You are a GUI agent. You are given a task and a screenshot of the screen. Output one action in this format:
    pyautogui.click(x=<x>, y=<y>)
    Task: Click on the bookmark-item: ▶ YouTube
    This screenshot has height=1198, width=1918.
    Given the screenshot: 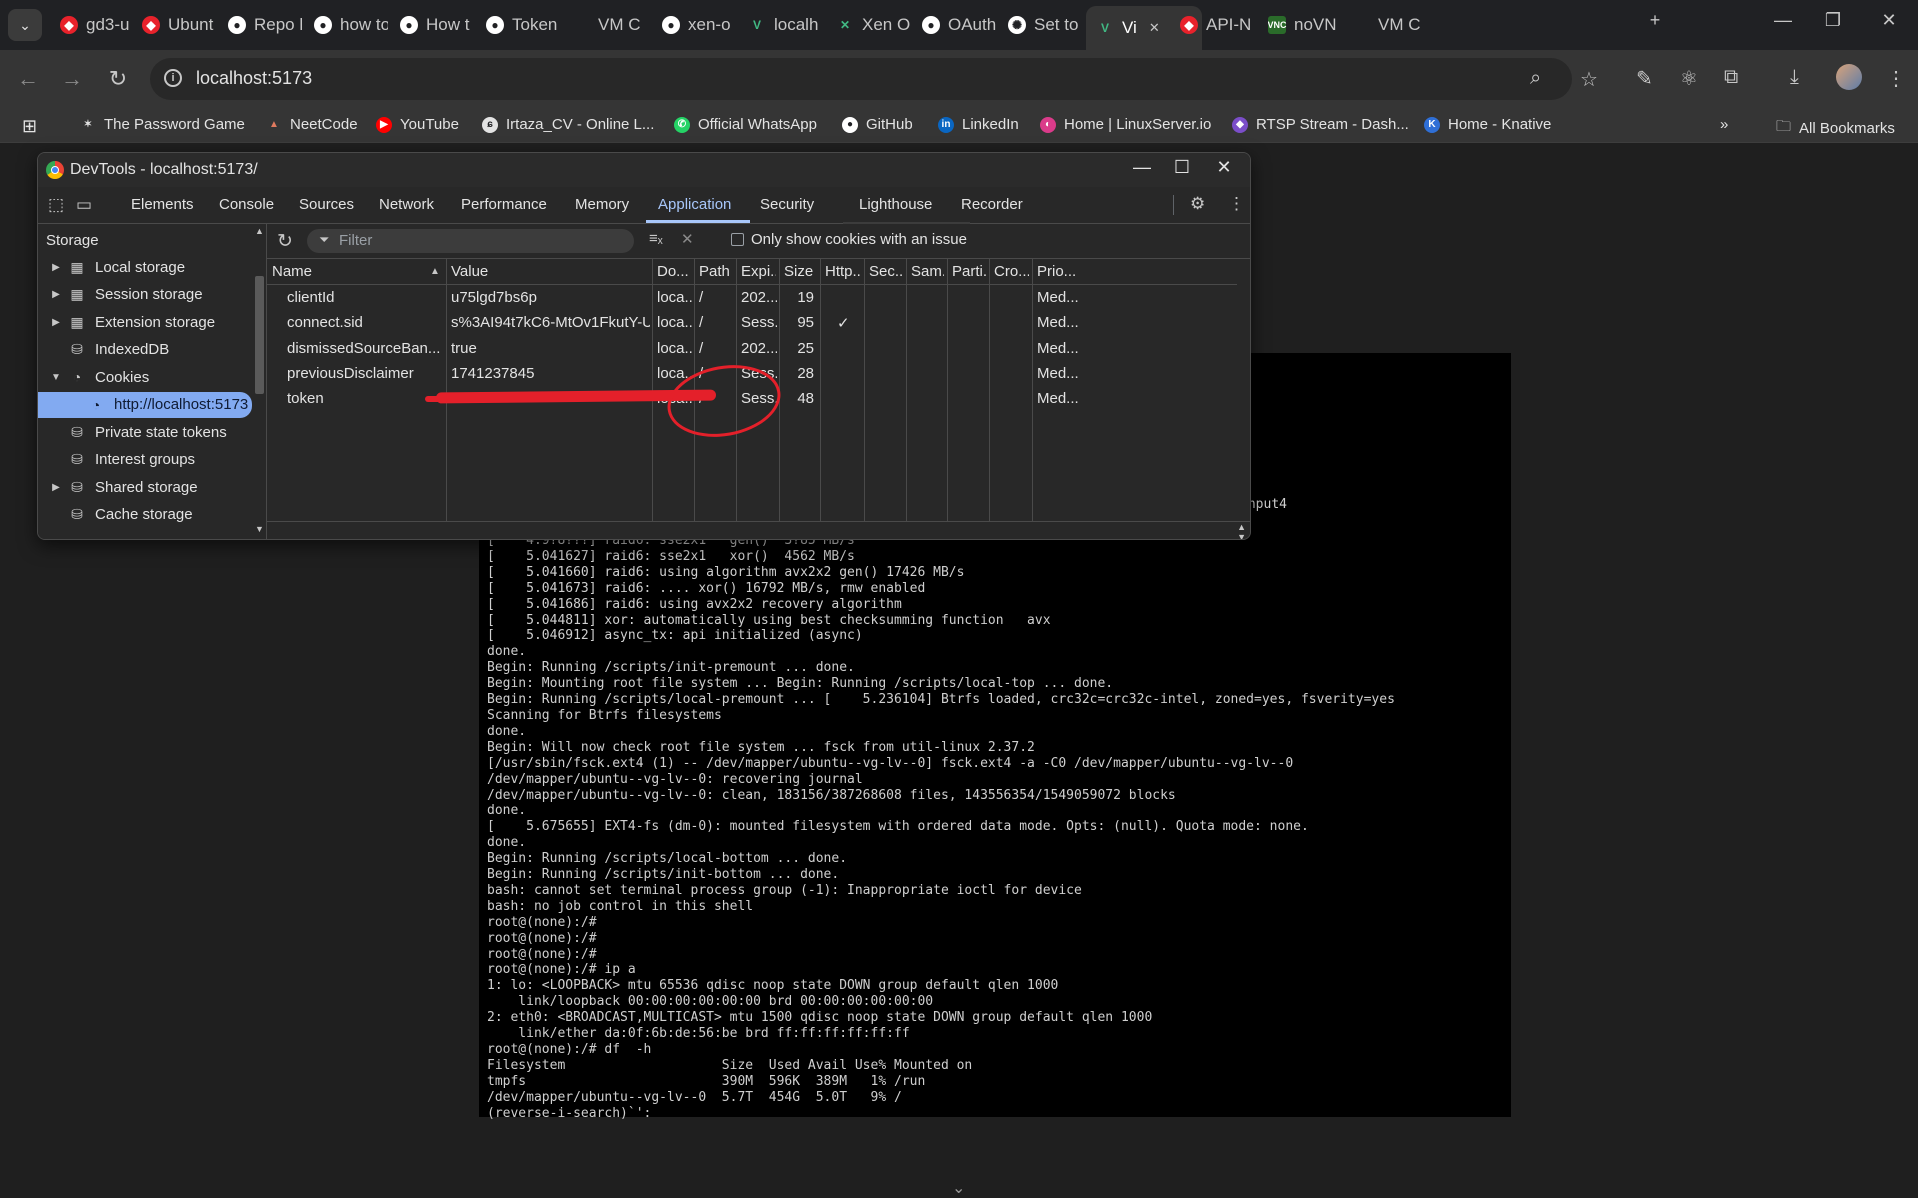 What is the action you would take?
    pyautogui.click(x=417, y=124)
    